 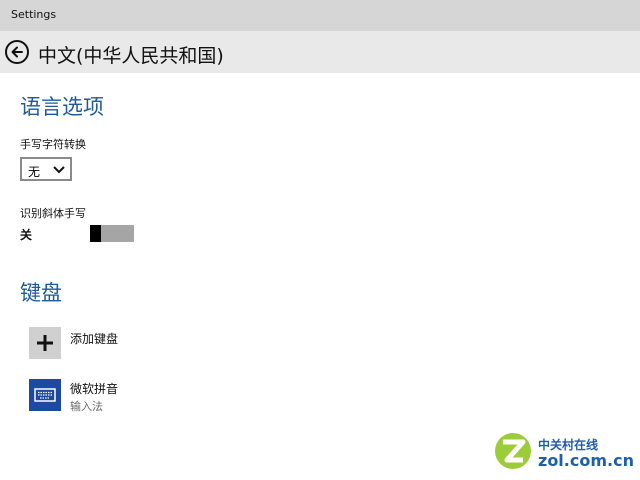 What do you see at coordinates (26, 235) in the screenshot?
I see `toggle-state-label: 关` at bounding box center [26, 235].